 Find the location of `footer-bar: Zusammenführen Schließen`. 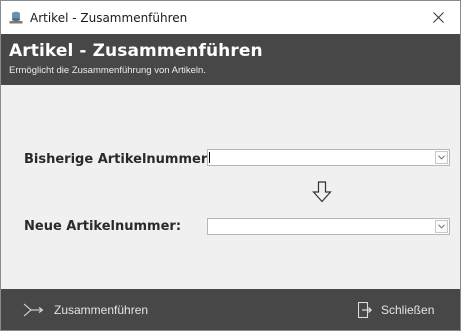

footer-bar: Zusammenführen Schließen is located at coordinates (230, 309).